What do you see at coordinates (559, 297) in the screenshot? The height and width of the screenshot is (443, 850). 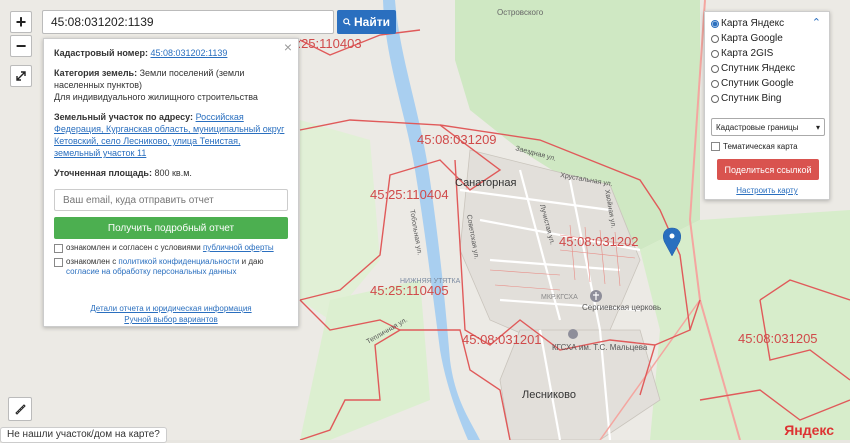 I see `place-label: МКР.КГСХА` at bounding box center [559, 297].